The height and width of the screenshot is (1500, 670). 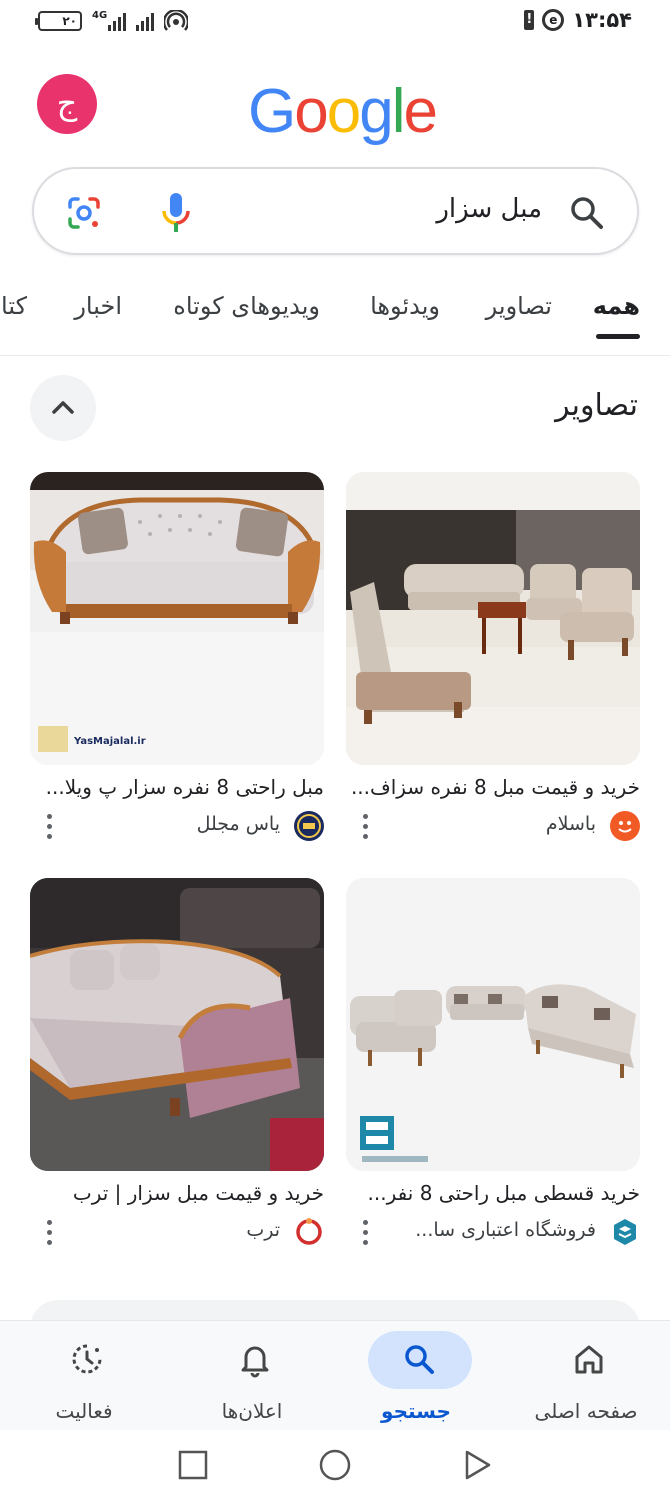 I want to click on status-icons-left: ۲۰ 4G, so click(x=112, y=21).